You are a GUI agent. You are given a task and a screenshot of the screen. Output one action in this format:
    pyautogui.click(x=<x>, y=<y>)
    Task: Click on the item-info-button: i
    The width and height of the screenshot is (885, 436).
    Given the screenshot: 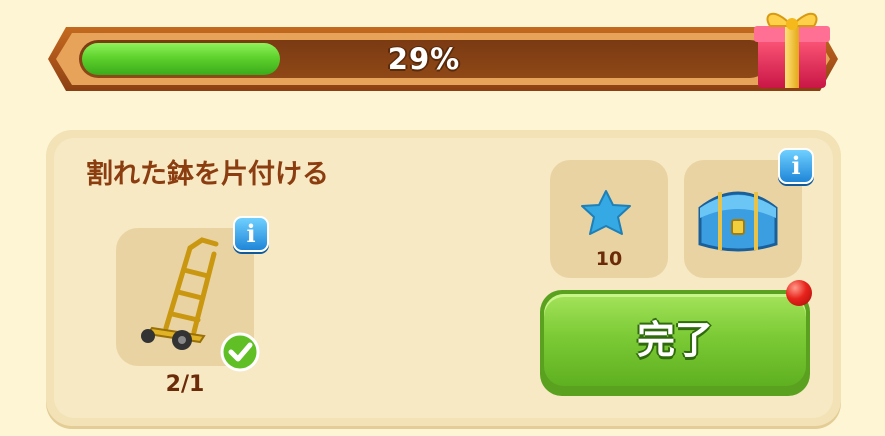 What is the action you would take?
    pyautogui.click(x=251, y=234)
    